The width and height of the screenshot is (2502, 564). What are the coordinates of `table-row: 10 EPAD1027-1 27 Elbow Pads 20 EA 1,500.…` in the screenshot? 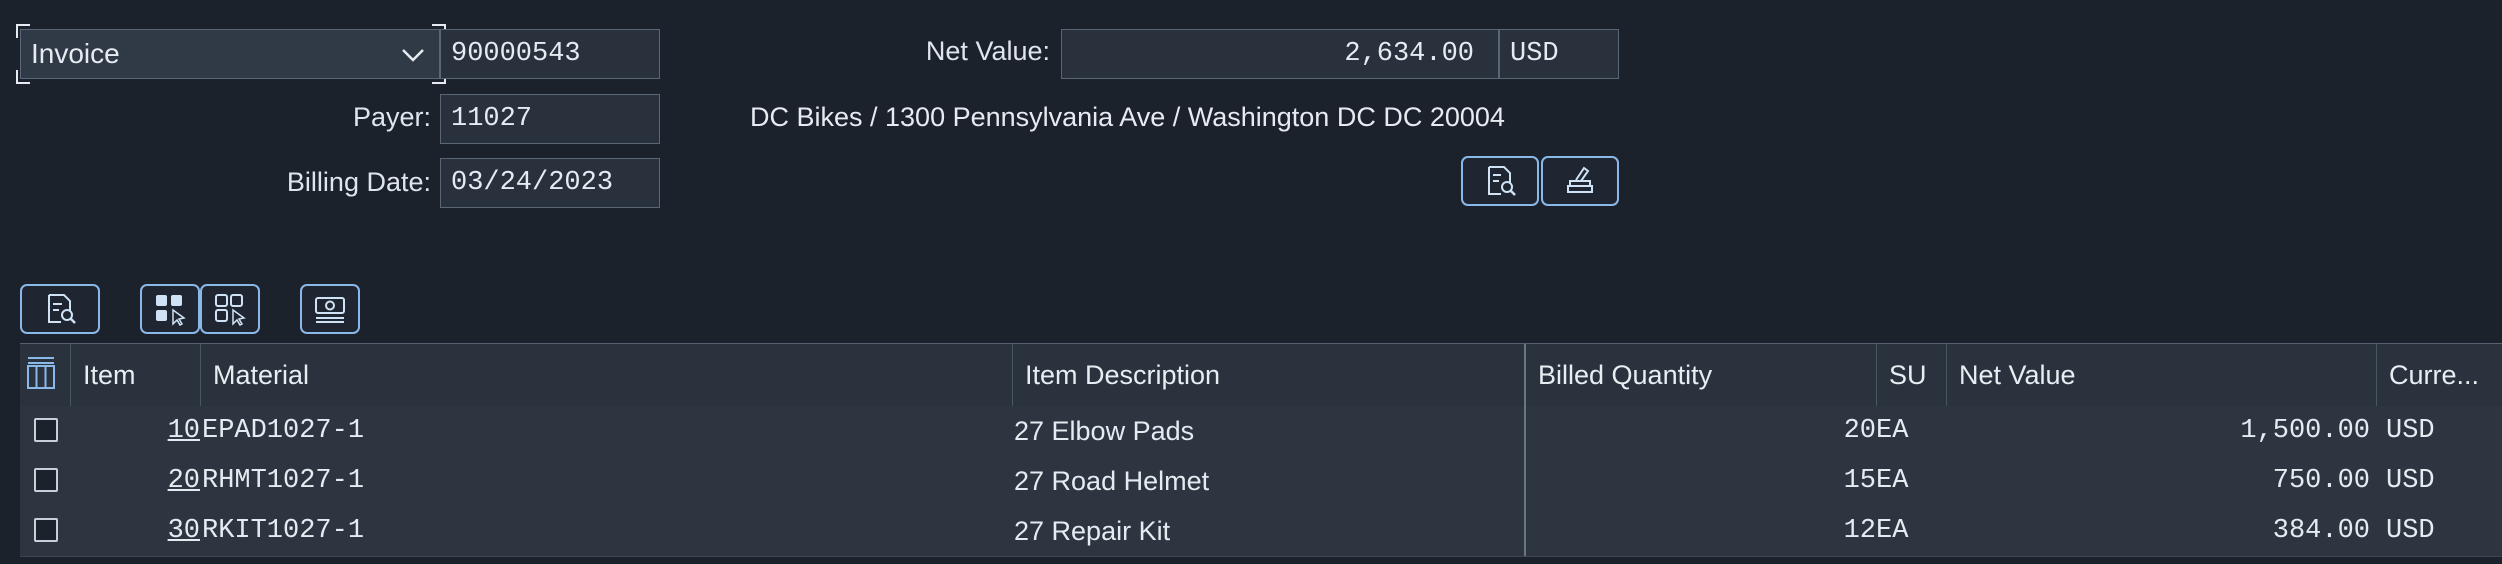 It's located at (1261, 431).